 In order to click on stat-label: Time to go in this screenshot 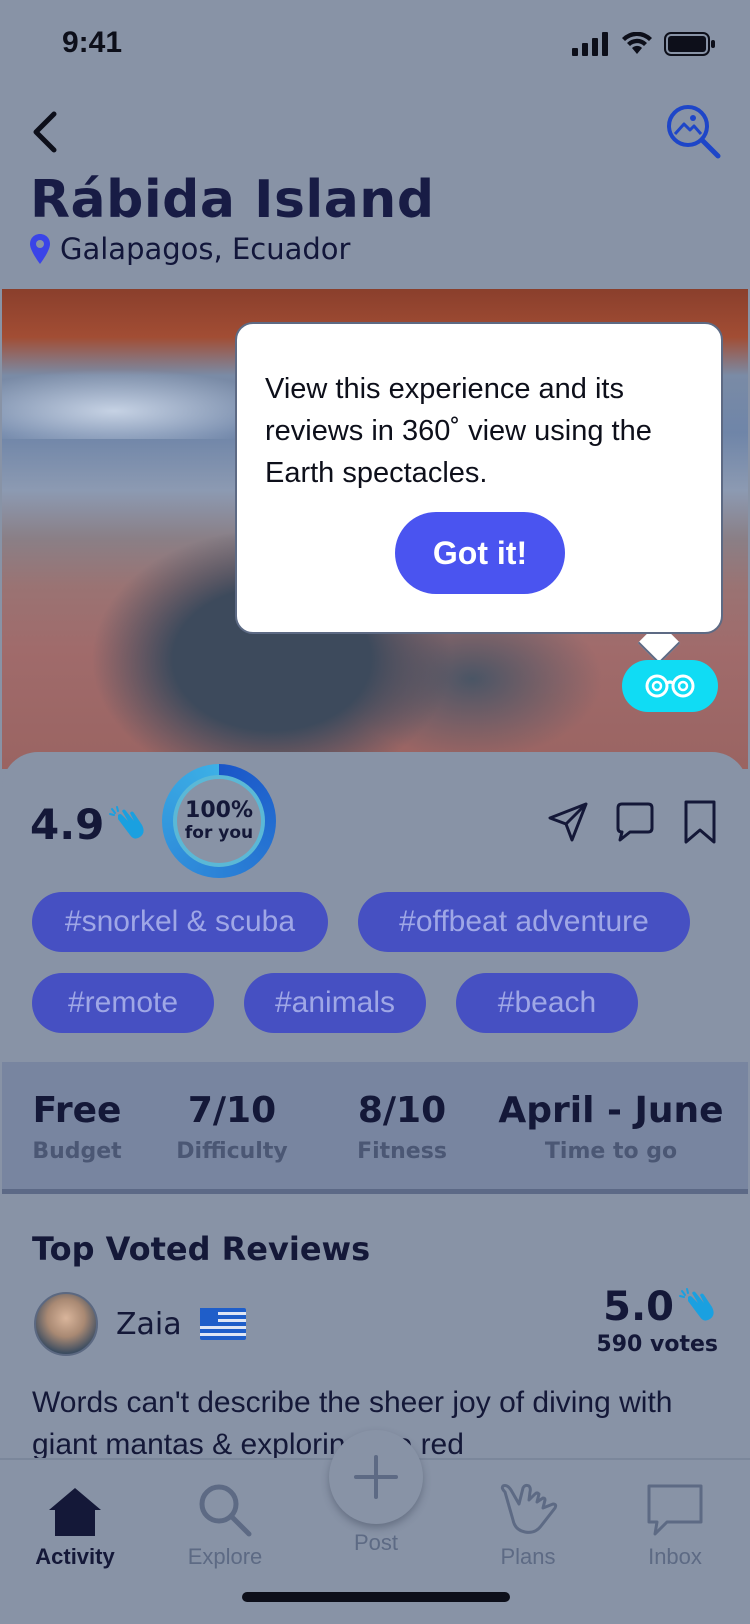, I will do `click(611, 1151)`.